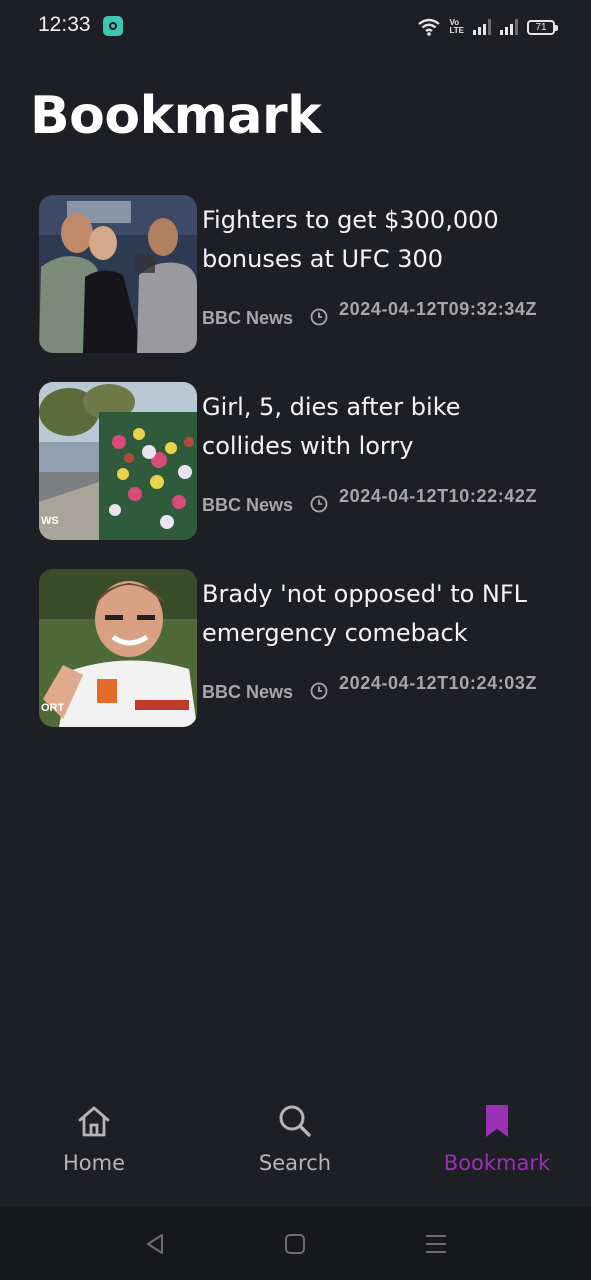 The image size is (591, 1280). What do you see at coordinates (382, 320) in the screenshot?
I see `article-meta: BBC News 2024-04-12T09:32:34Z` at bounding box center [382, 320].